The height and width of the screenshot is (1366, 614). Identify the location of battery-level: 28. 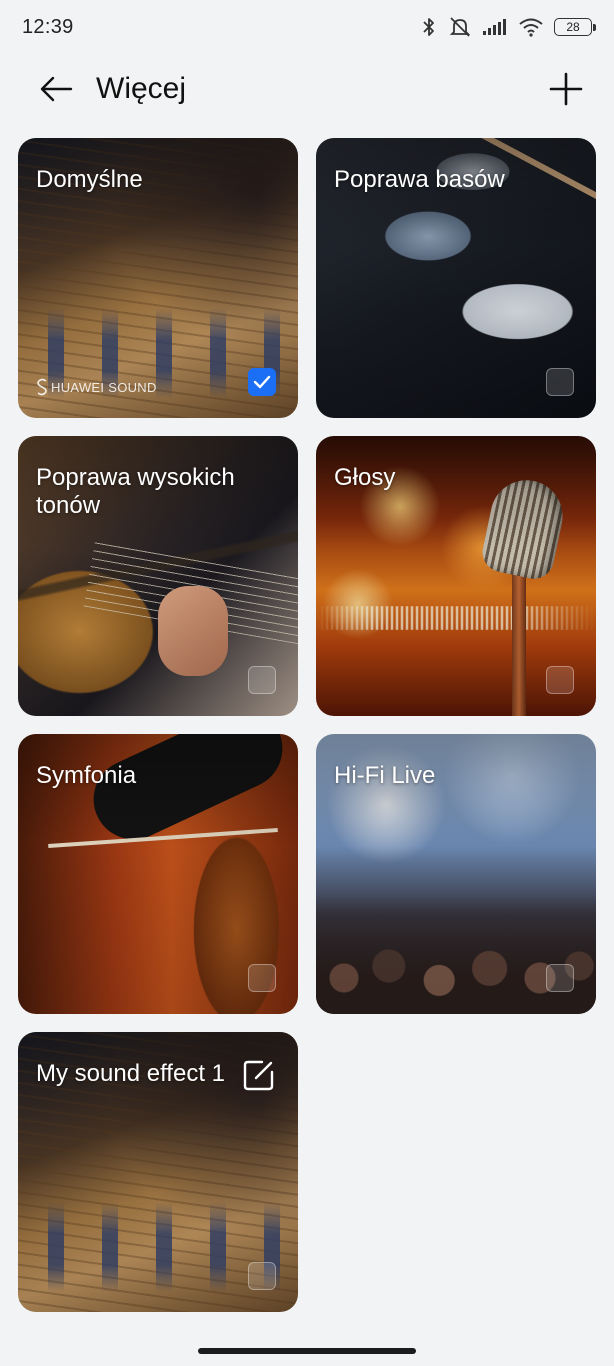
(573, 27).